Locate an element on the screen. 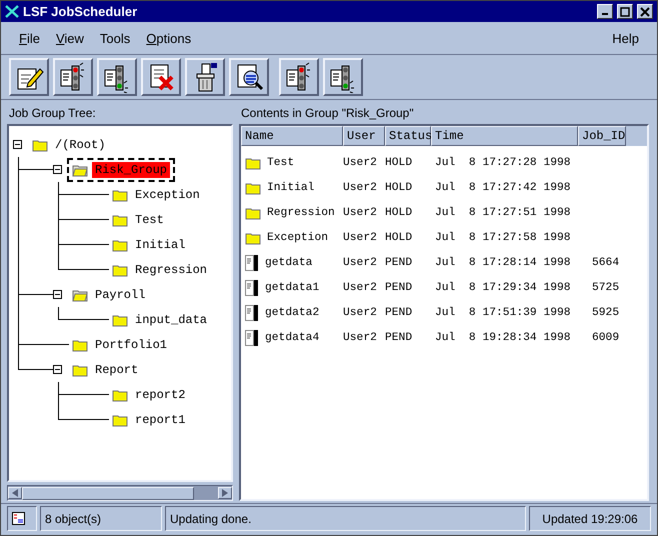  x-logo-icon is located at coordinates (12, 11).